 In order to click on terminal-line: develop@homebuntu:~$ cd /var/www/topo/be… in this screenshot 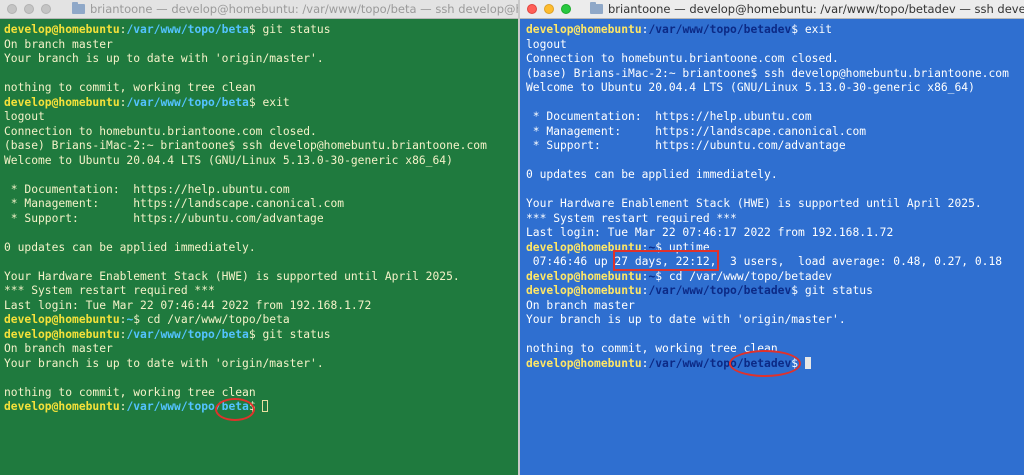, I will do `click(261, 320)`.